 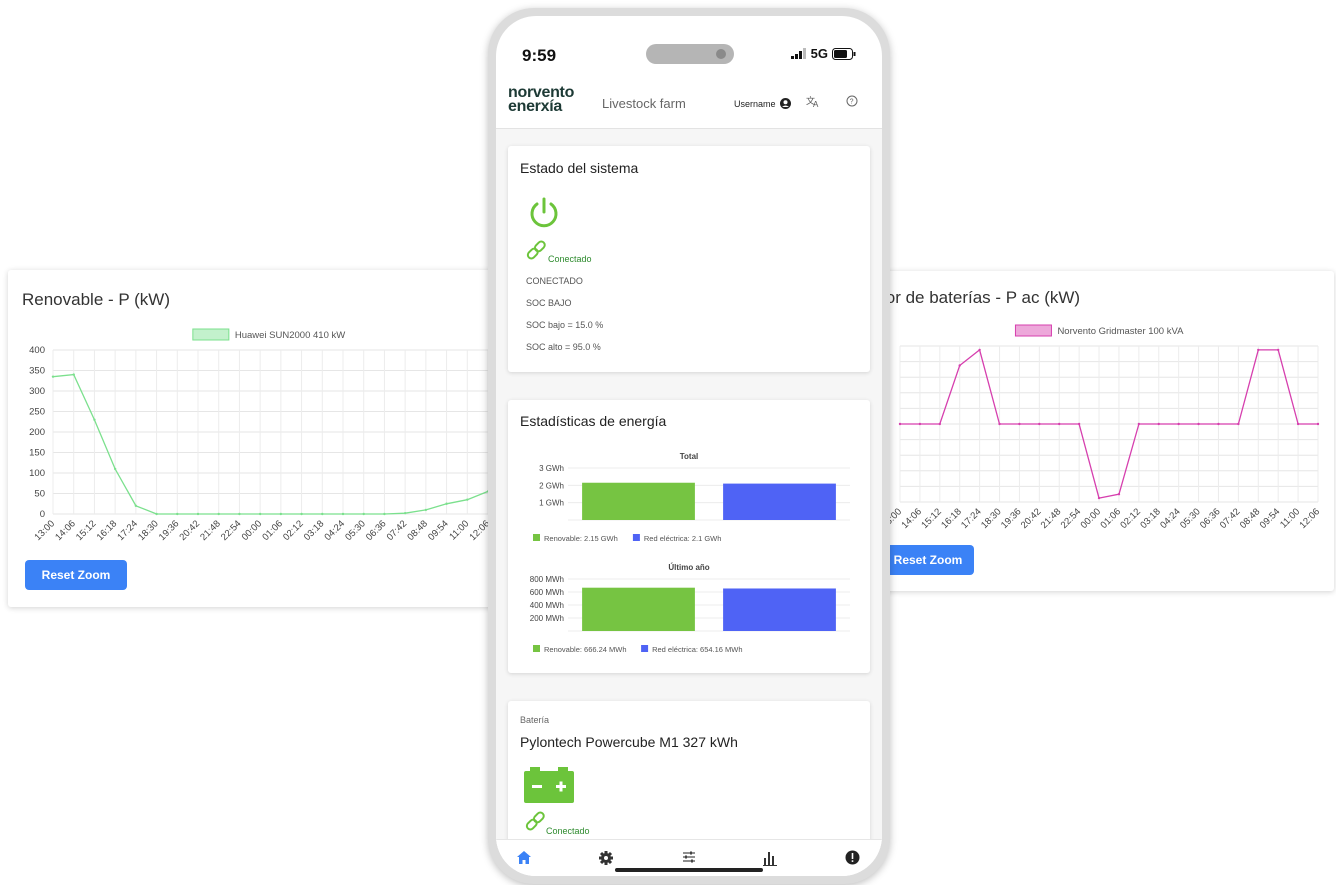 I want to click on legend-label: Huawei SUN2000 410 kW, so click(x=290, y=335).